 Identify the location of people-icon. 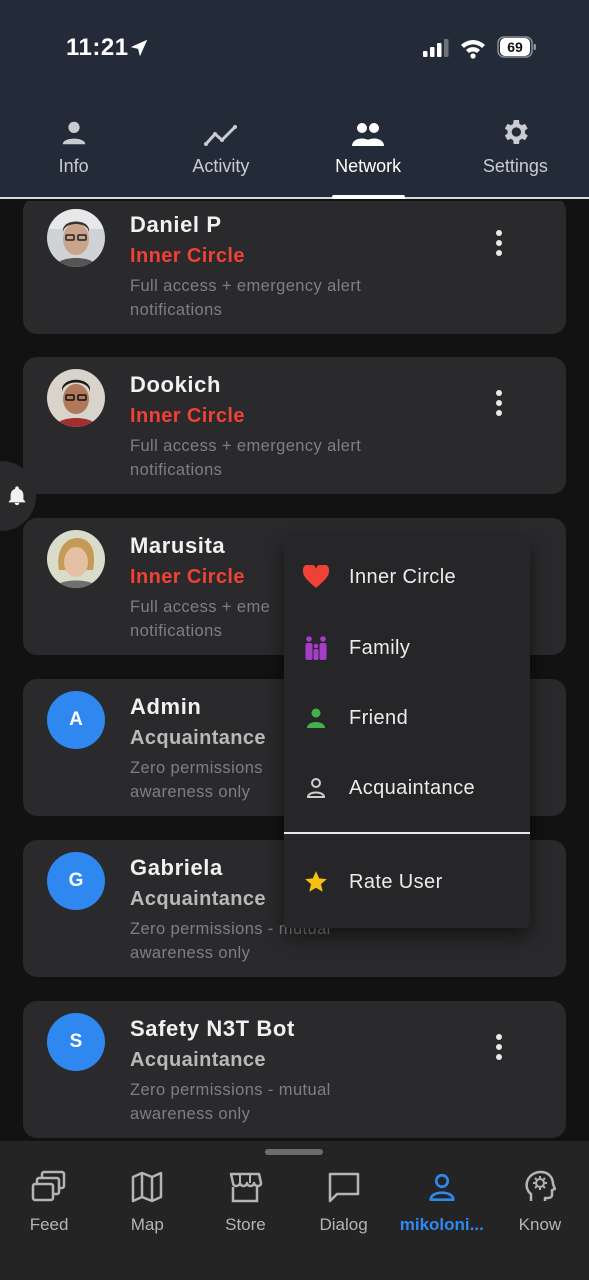
(368, 134).